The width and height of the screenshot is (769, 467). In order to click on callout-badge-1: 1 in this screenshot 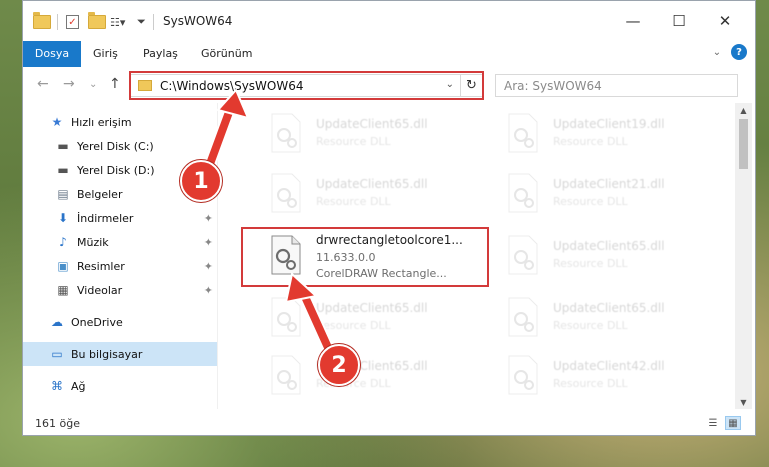, I will do `click(201, 181)`.